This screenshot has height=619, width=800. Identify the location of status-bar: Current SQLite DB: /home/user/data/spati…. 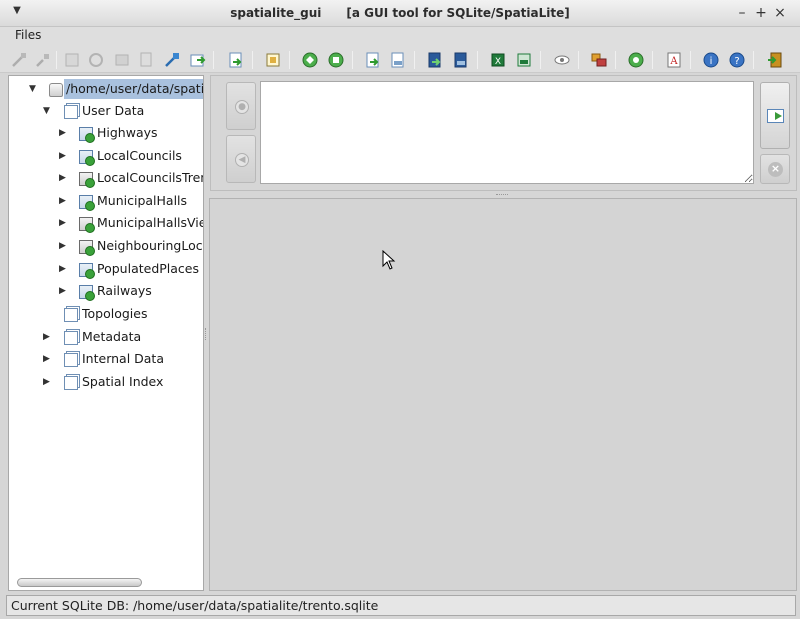
(401, 605).